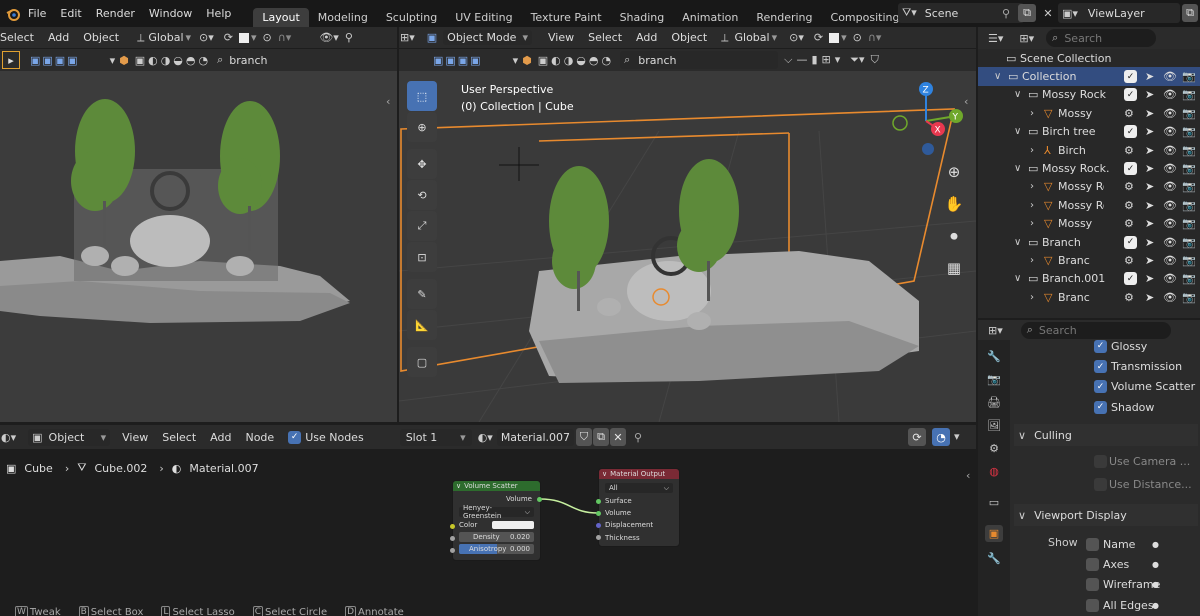 The width and height of the screenshot is (1200, 616). Describe the element at coordinates (422, 195) in the screenshot. I see `rotate-tool-icon: ⟲` at that location.